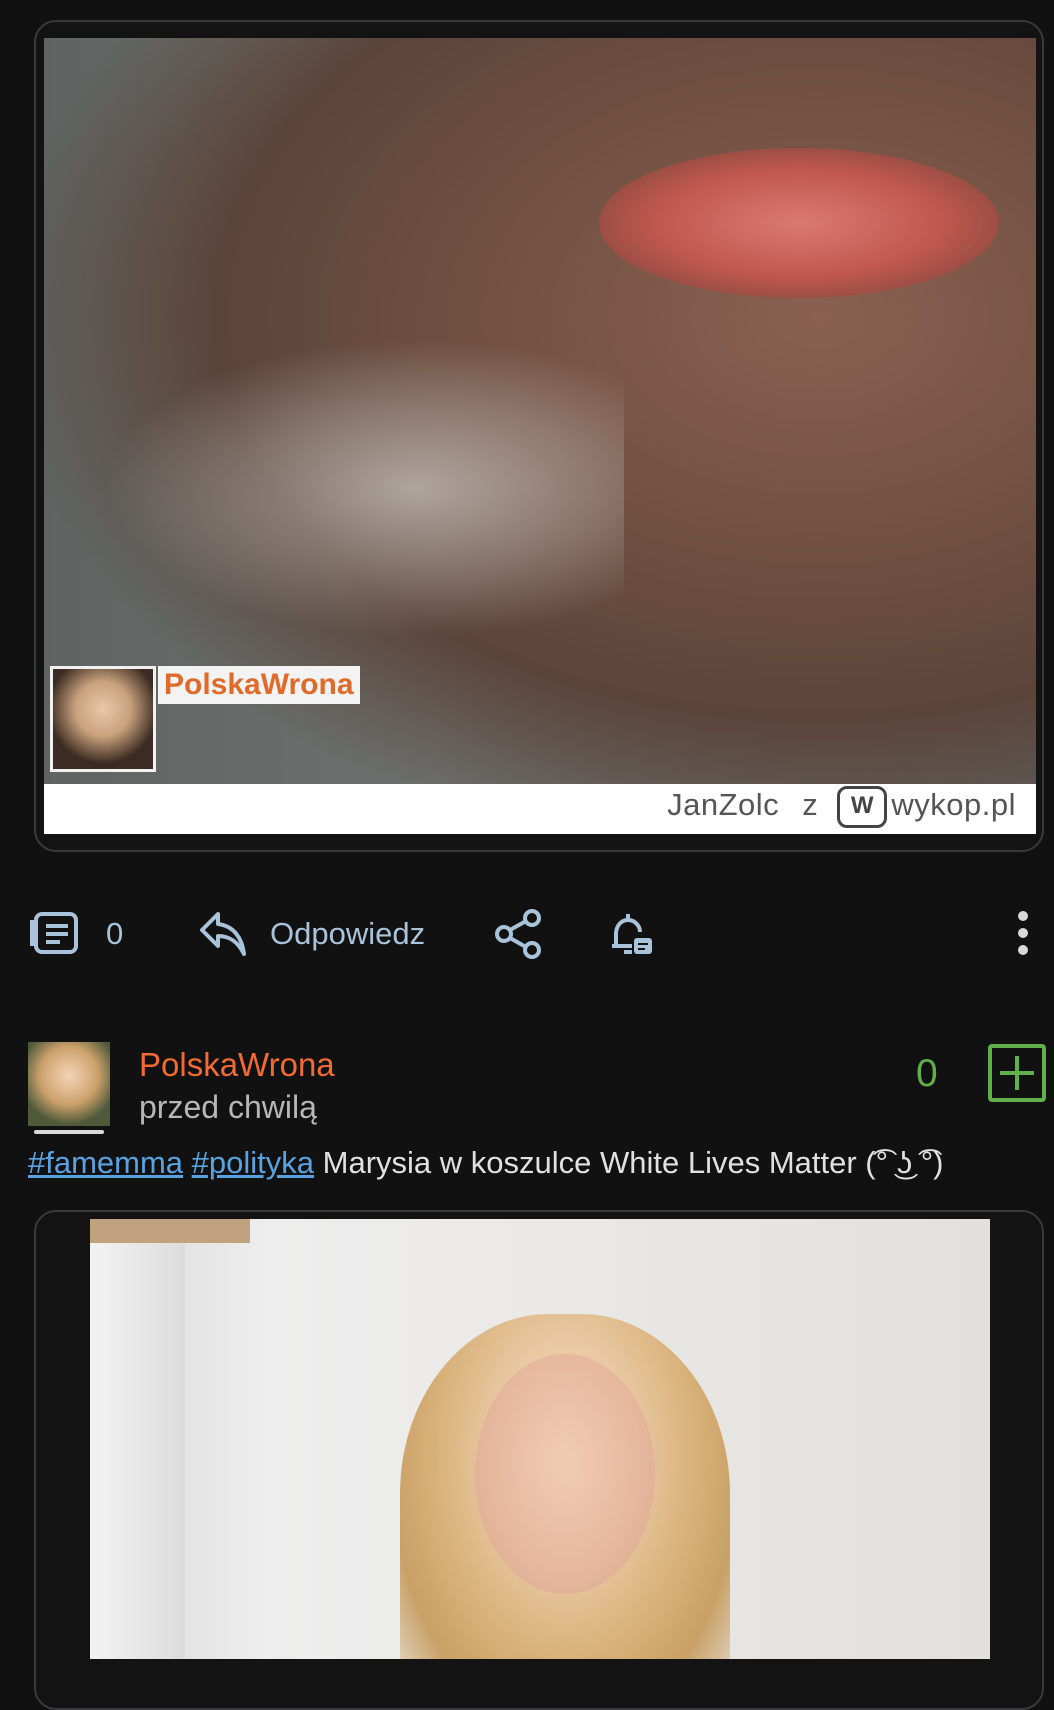 The width and height of the screenshot is (1054, 1710). Describe the element at coordinates (927, 1073) in the screenshot. I see `vote-count: 0` at that location.